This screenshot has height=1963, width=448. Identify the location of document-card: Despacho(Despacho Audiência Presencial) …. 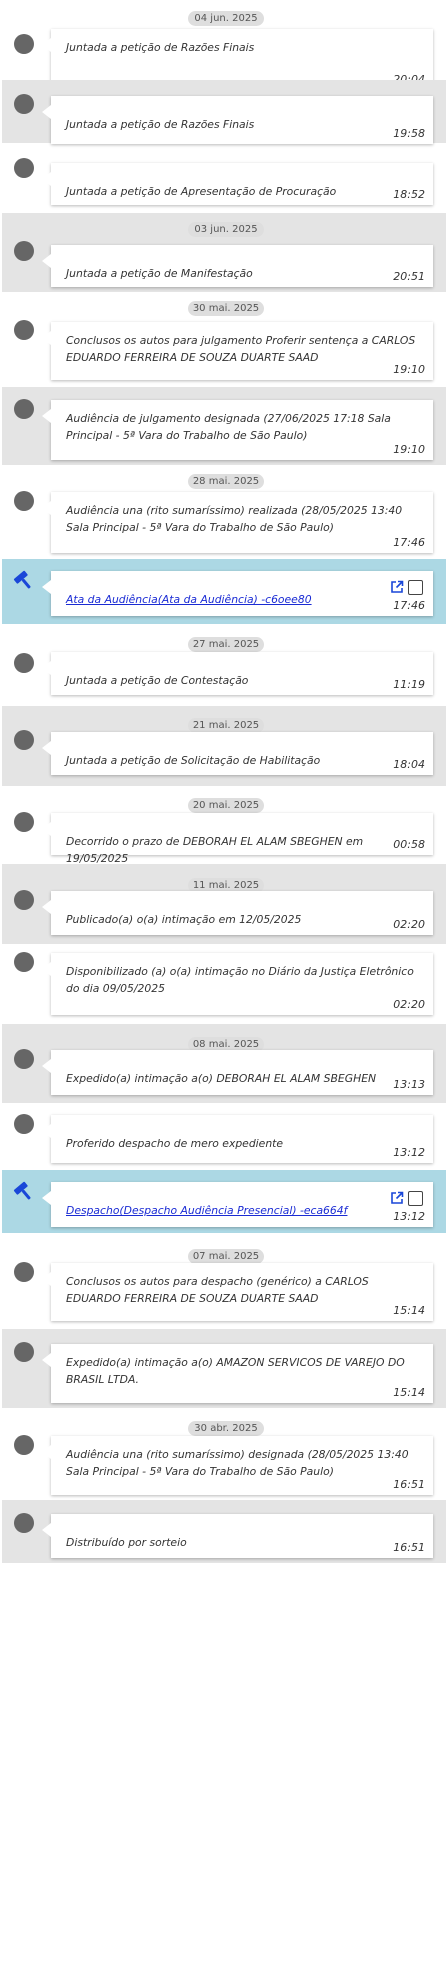
(237, 1204).